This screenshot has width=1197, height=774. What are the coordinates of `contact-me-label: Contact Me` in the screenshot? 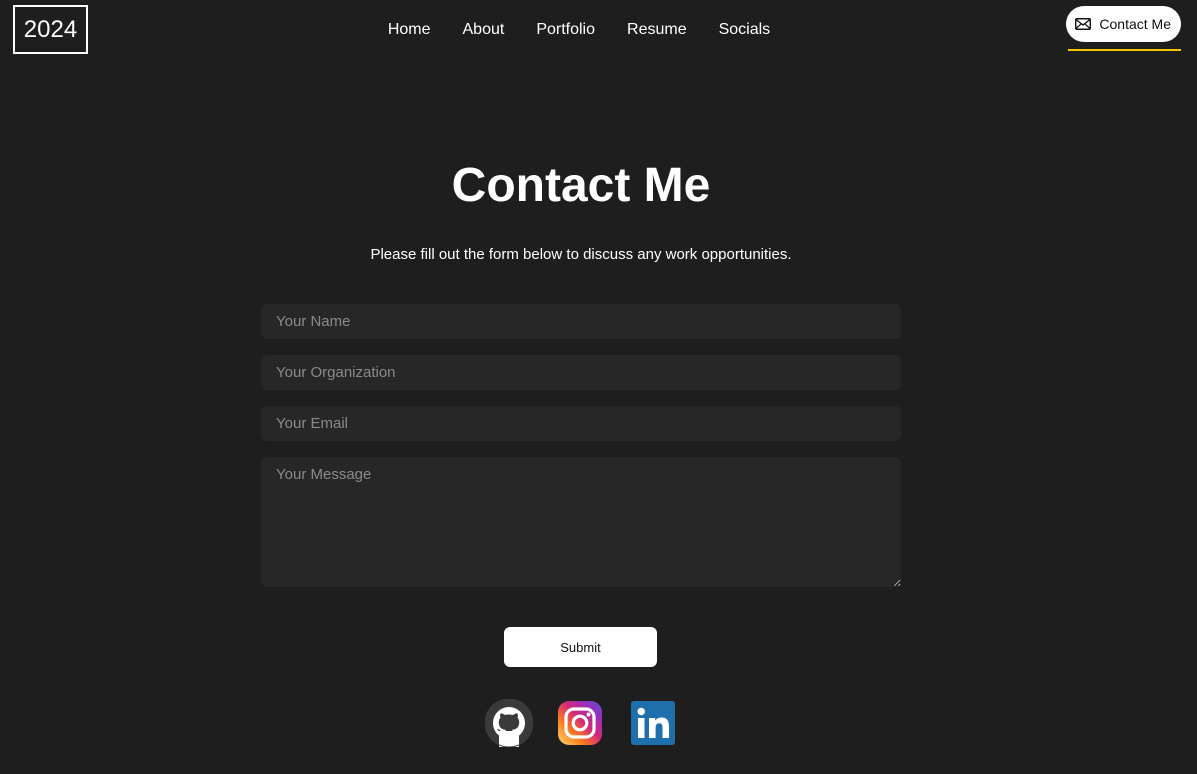 It's located at (1135, 24).